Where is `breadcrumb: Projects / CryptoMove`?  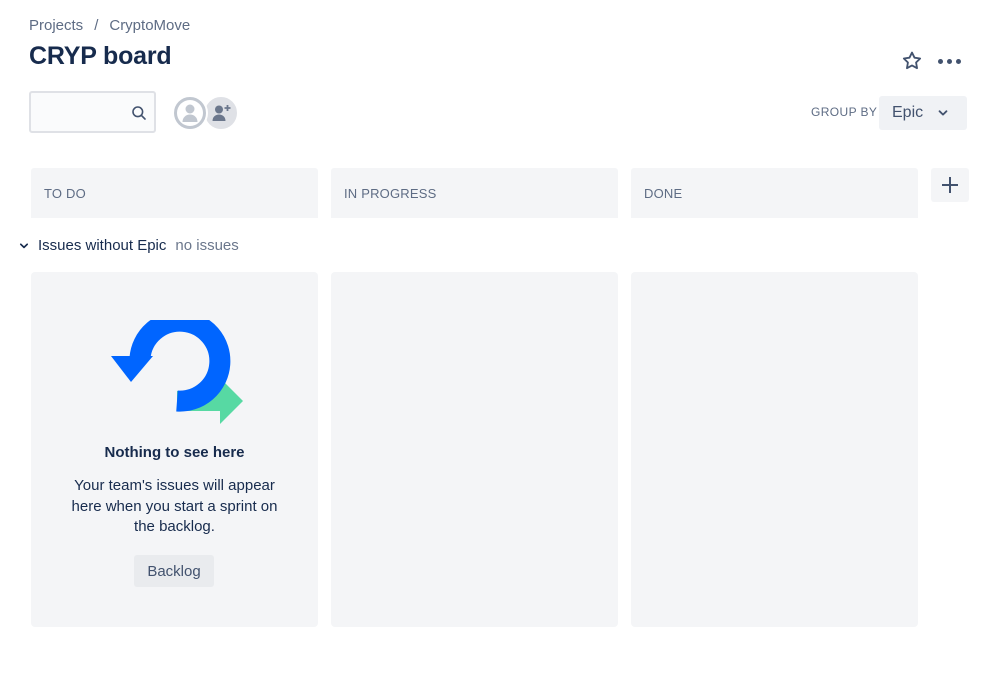
breadcrumb: Projects / CryptoMove is located at coordinates (109, 25).